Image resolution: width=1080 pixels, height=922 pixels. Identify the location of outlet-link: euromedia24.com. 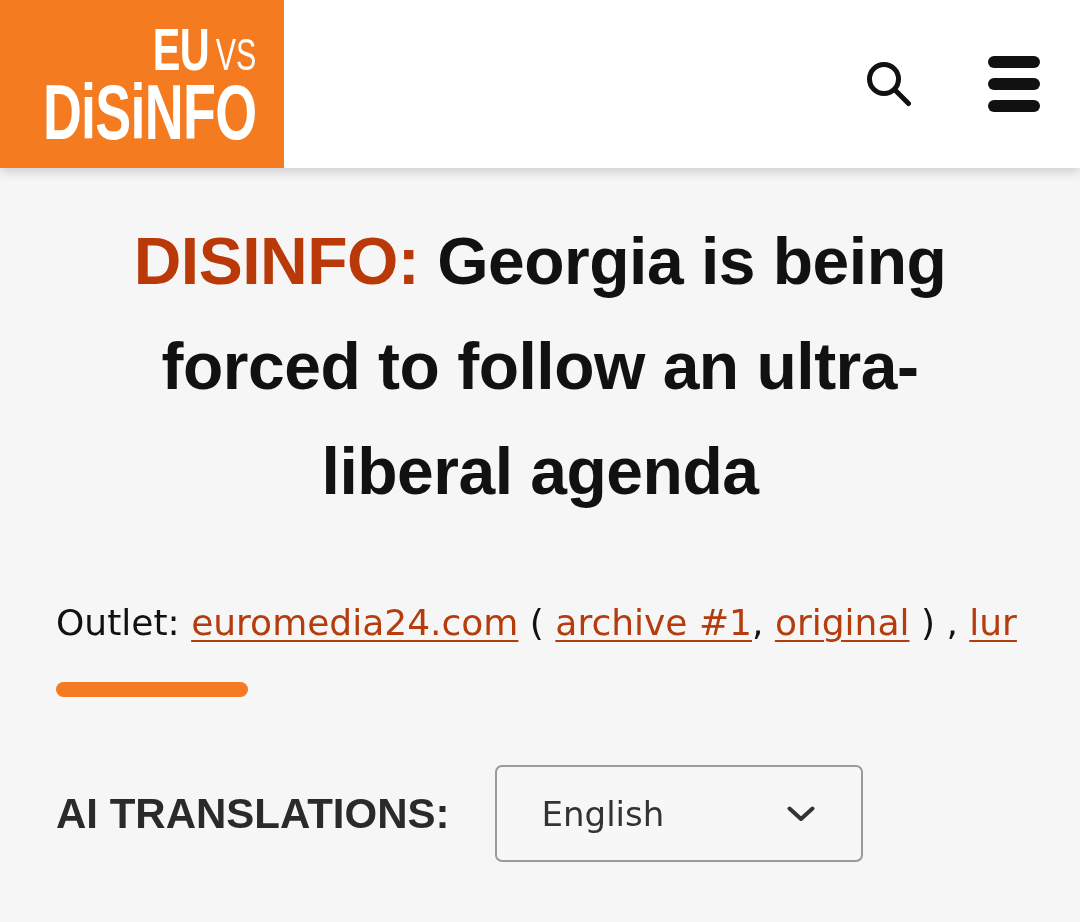
(355, 622).